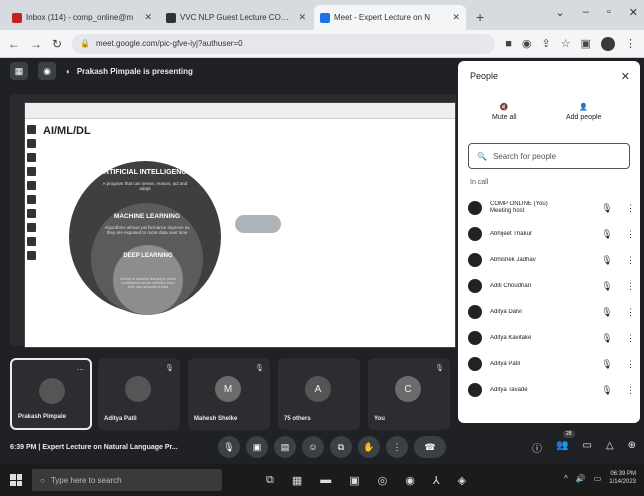  I want to click on star-icon: ☆, so click(566, 43).